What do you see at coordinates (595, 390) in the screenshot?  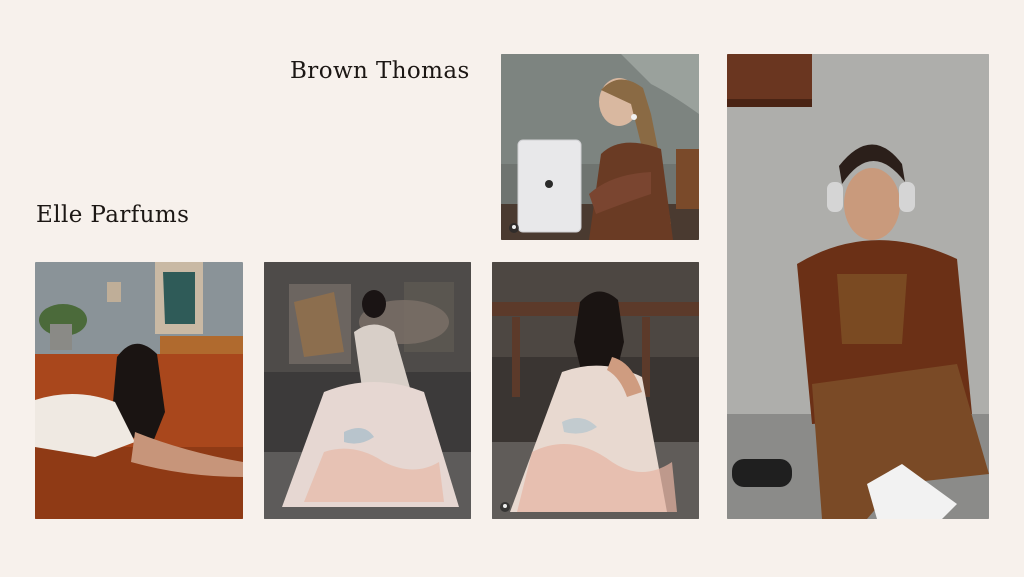 I see `woman-dress-crouching-photo` at bounding box center [595, 390].